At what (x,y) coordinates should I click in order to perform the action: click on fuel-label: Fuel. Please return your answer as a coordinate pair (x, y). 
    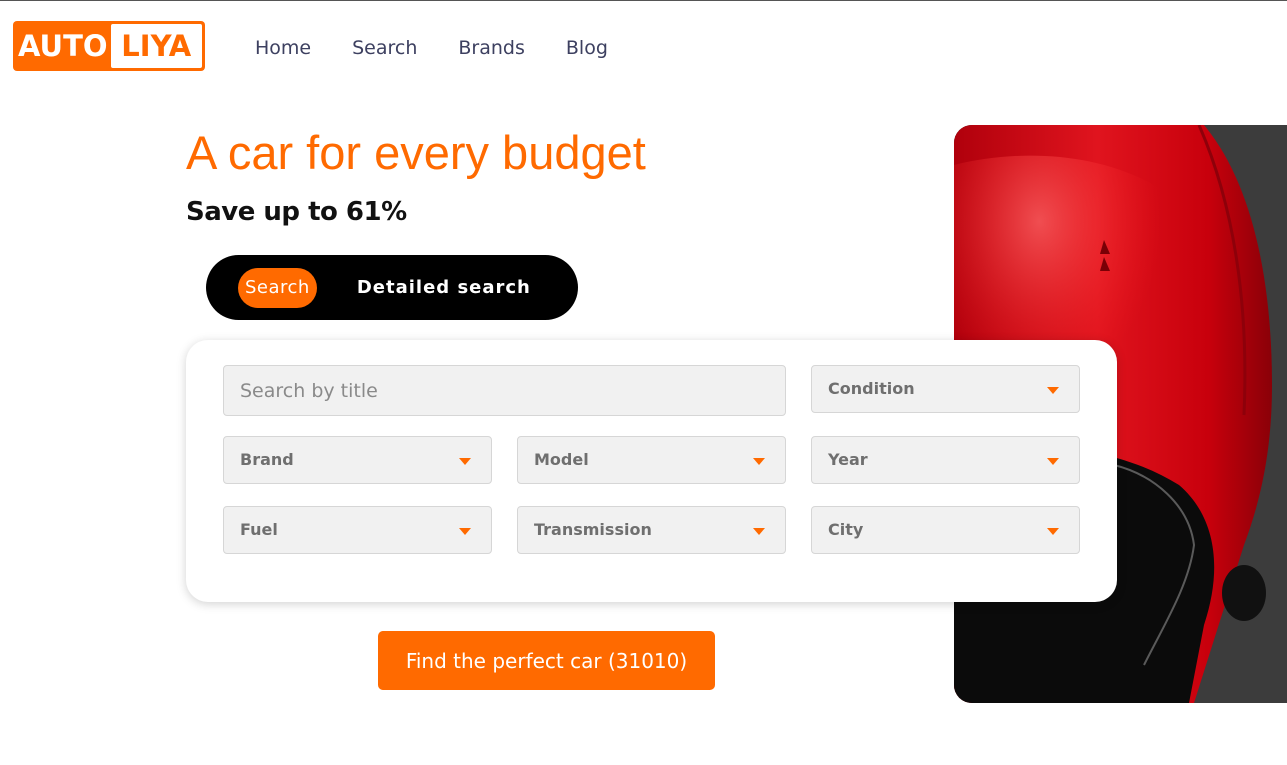
    Looking at the image, I should click on (259, 529).